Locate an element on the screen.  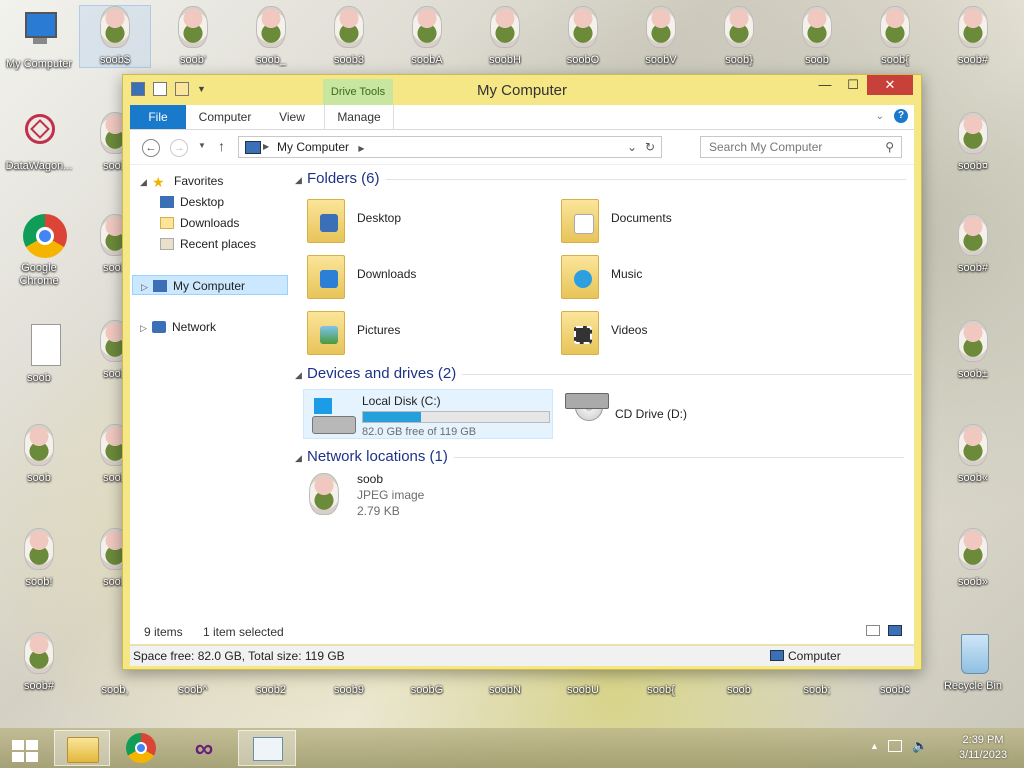
desktop-icon-soob: soobN is located at coordinates (505, 687).